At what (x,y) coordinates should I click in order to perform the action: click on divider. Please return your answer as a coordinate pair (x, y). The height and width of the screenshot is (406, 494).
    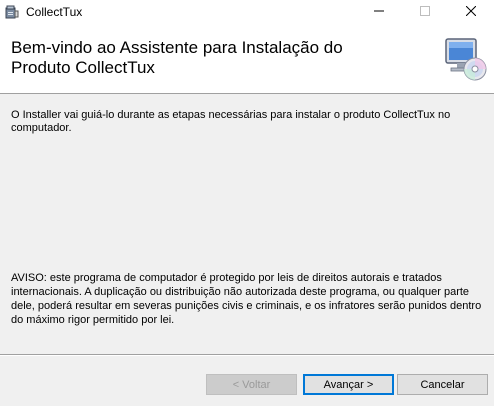
    Looking at the image, I should click on (247, 355).